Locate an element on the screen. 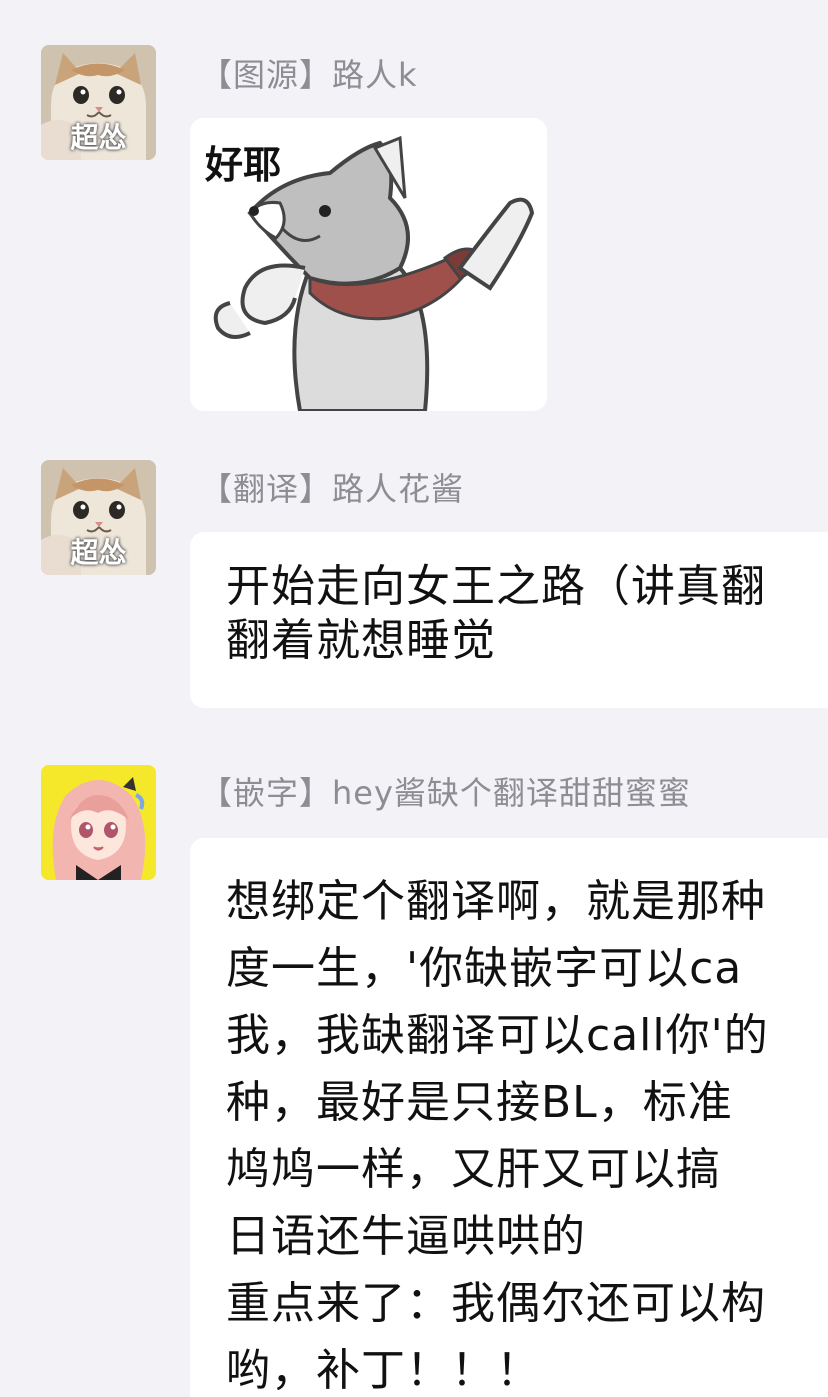  sender-name: 【翻译】路人花酱 is located at coordinates (332, 489).